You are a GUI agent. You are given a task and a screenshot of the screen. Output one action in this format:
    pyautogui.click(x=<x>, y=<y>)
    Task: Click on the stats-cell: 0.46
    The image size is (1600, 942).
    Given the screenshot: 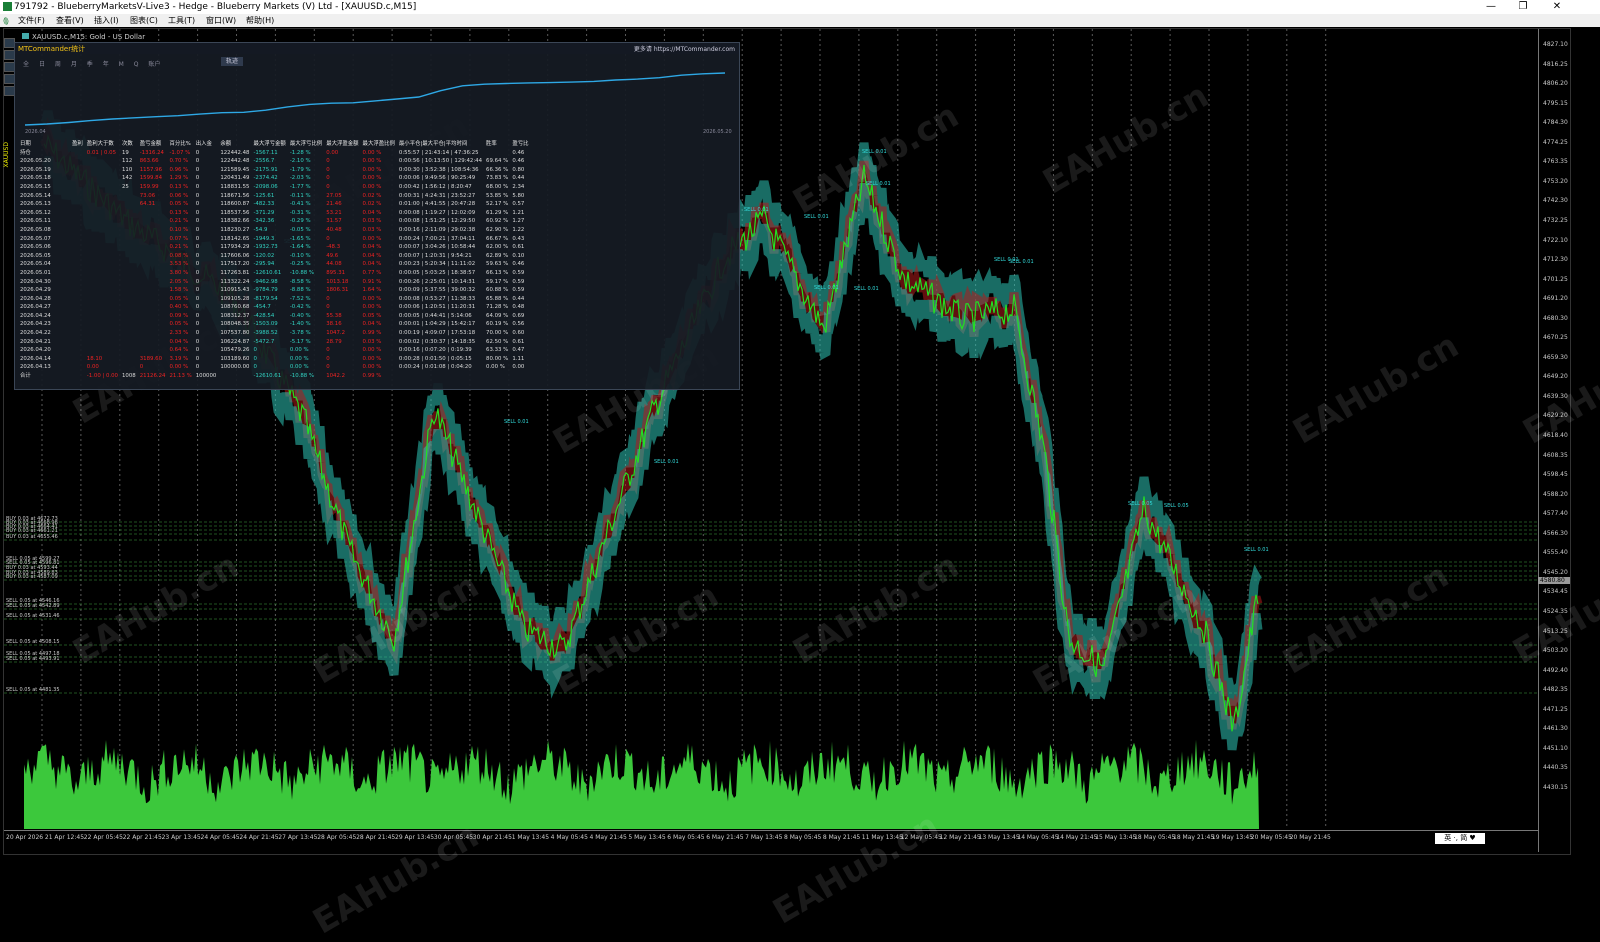 What is the action you would take?
    pyautogui.click(x=518, y=152)
    